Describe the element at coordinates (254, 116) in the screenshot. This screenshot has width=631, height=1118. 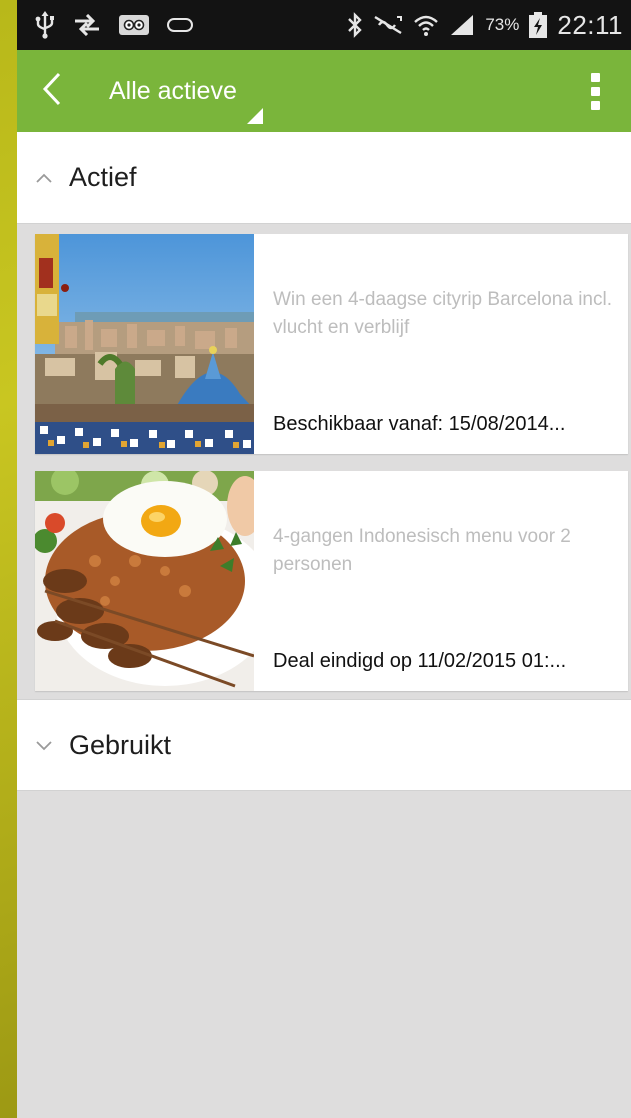
I see `dropdown-indicator-icon` at that location.